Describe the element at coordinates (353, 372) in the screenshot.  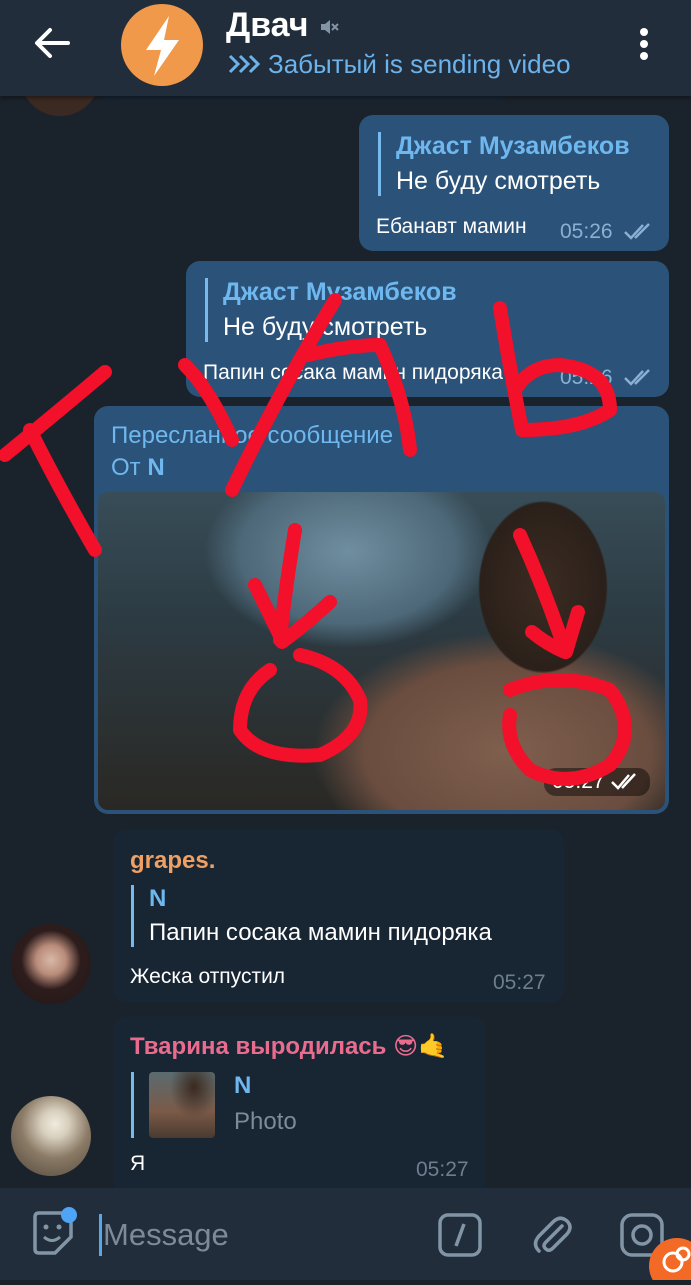
I see `message-text: Папин сосака мамин пидоряка` at that location.